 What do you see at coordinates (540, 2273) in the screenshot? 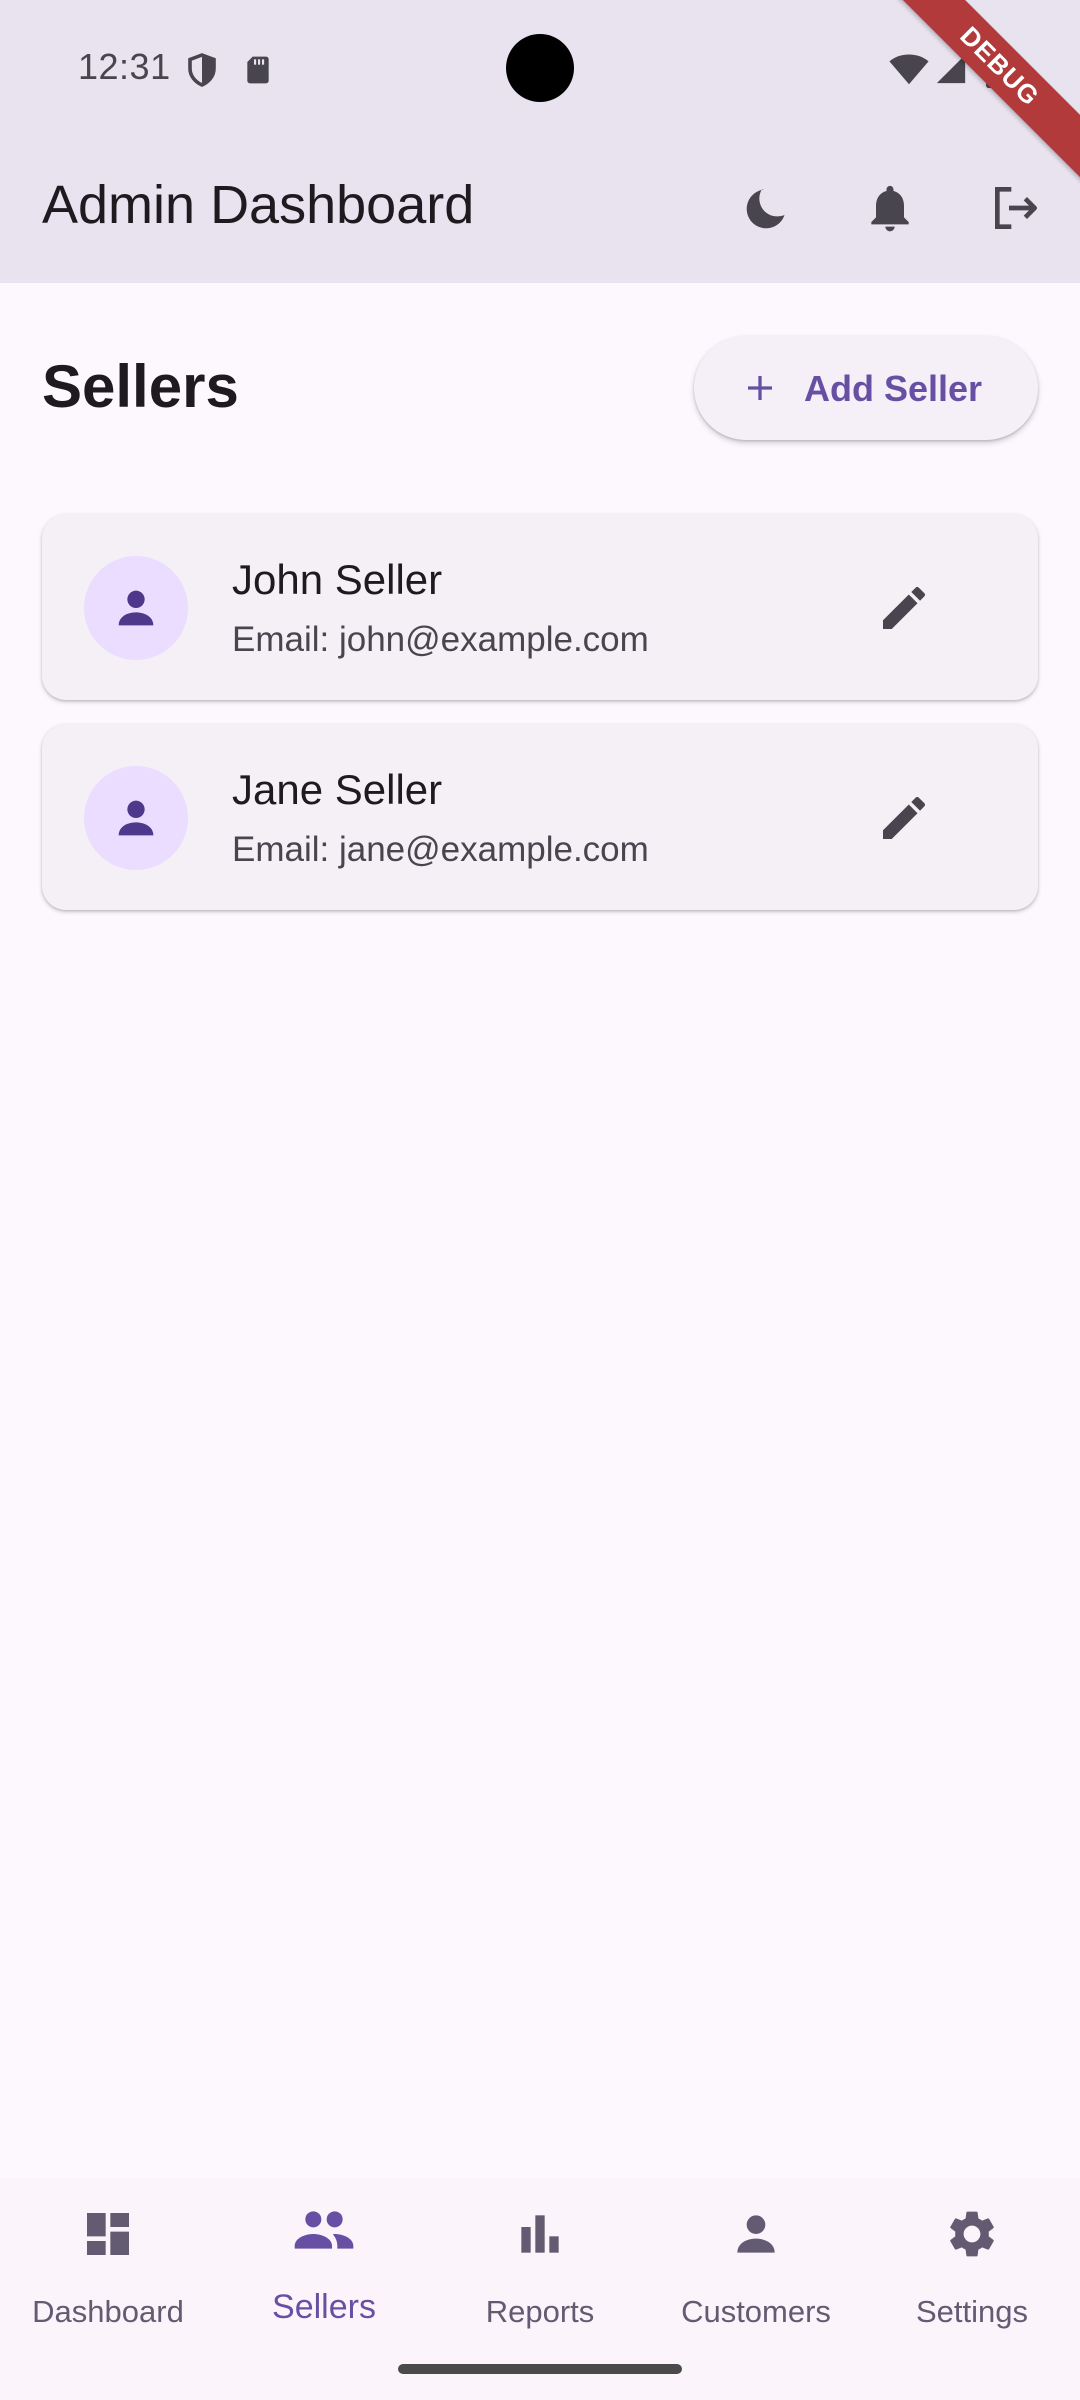
I see `nav-item-reports: Reports` at bounding box center [540, 2273].